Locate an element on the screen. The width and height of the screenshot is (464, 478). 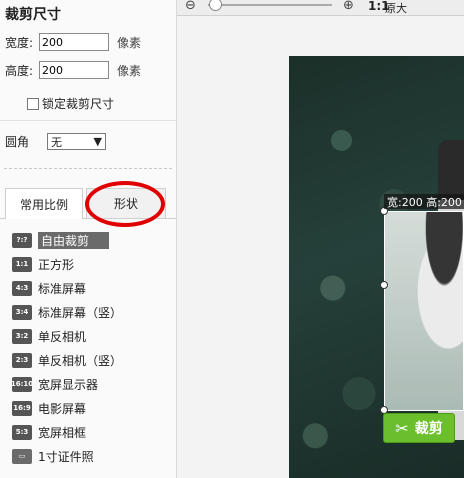
ratio-item-2-3: 2:3 单反相机（竖） is located at coordinates (67, 360).